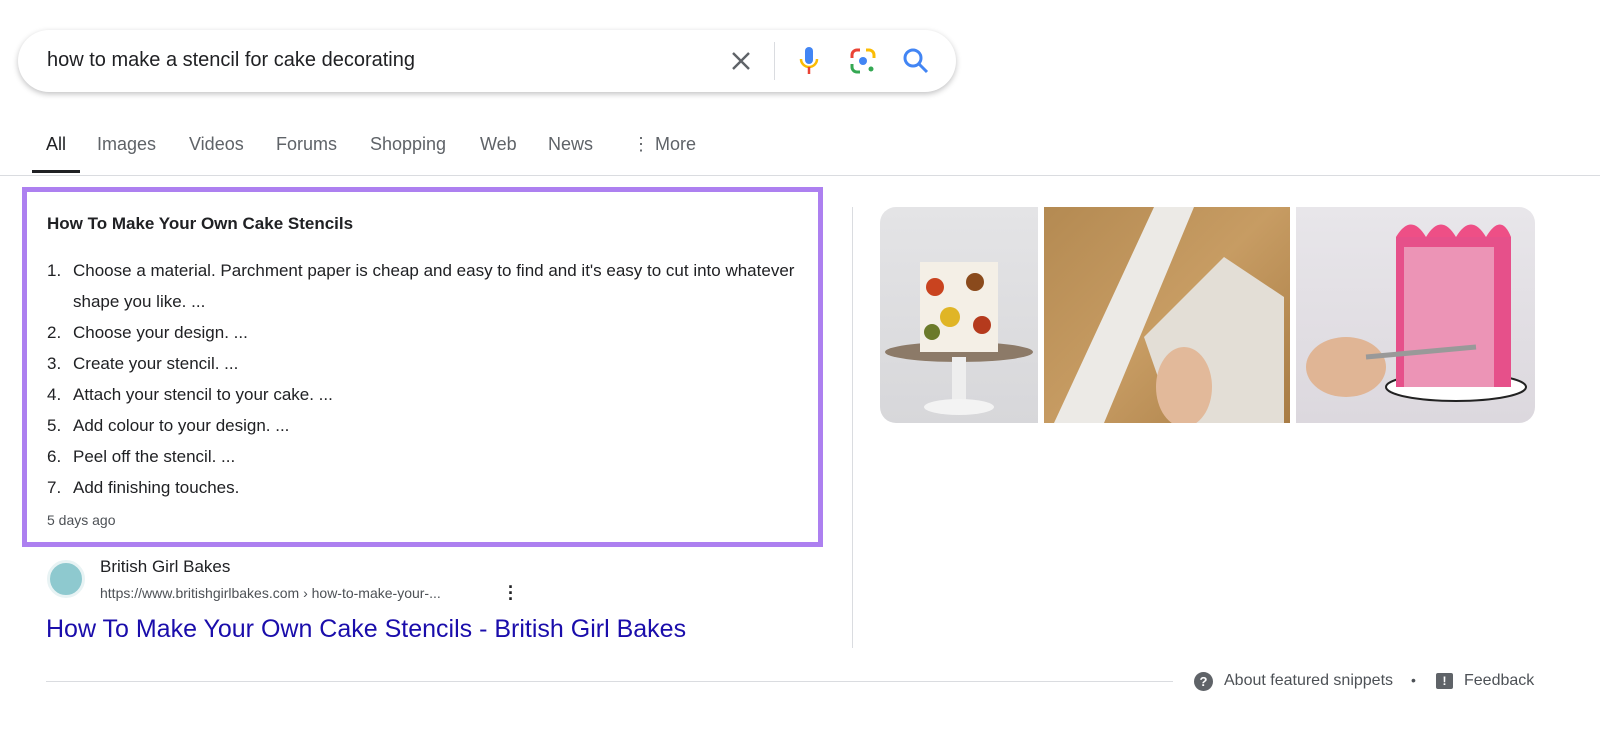 This screenshot has width=1600, height=730. What do you see at coordinates (741, 61) in the screenshot?
I see `clear-icon` at bounding box center [741, 61].